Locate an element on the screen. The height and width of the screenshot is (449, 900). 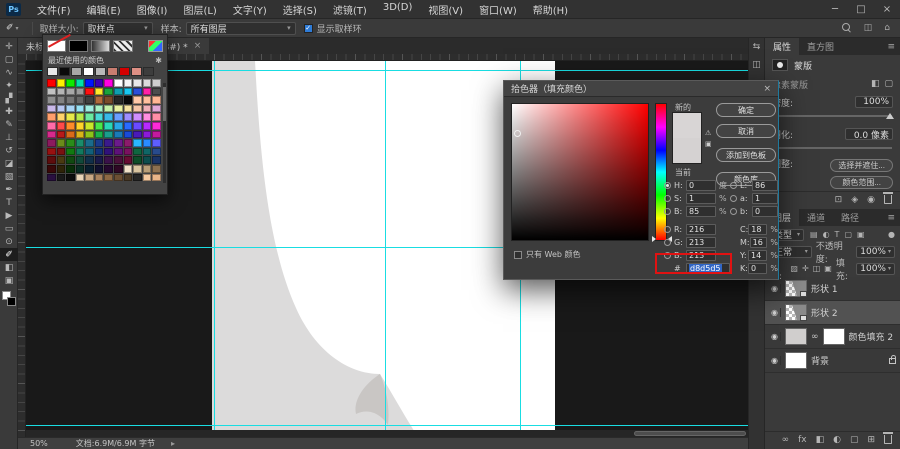
Y-field: 14 is located at coordinates (758, 255).